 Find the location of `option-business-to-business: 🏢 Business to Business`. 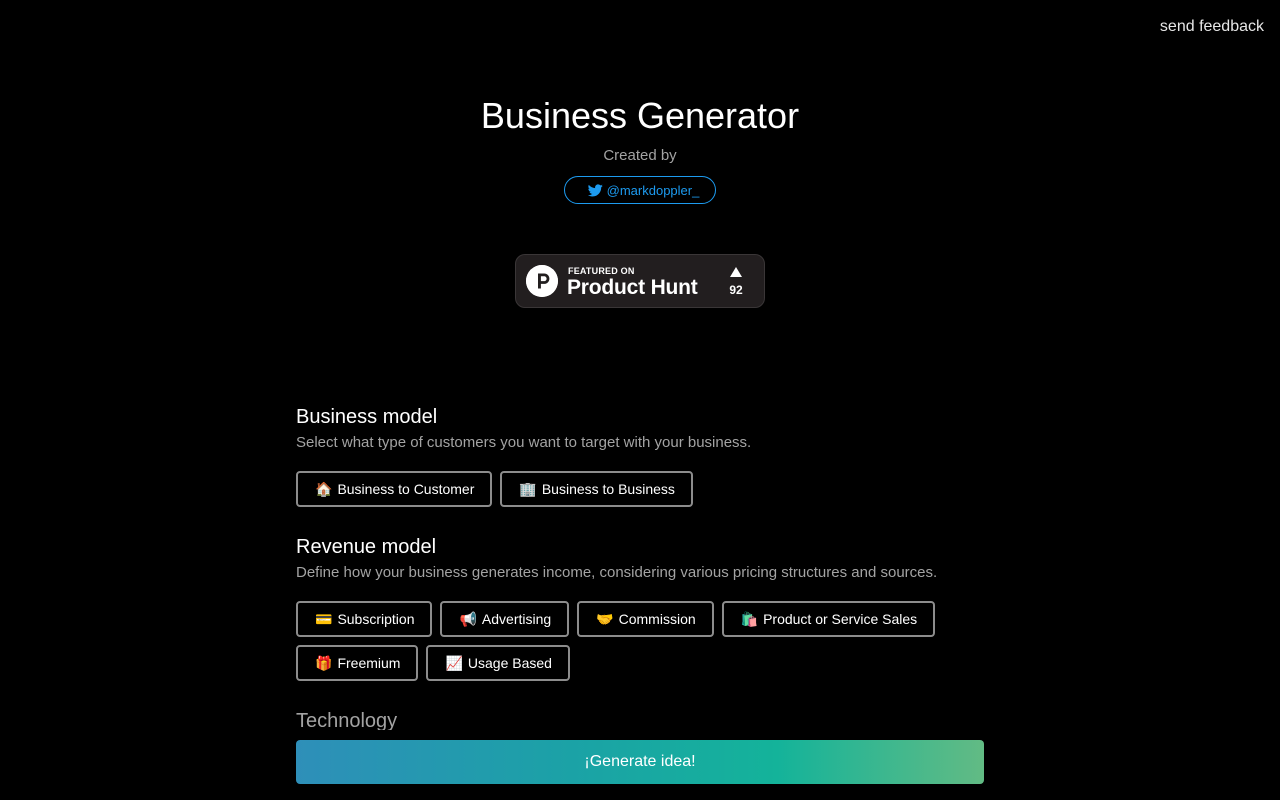

option-business-to-business: 🏢 Business to Business is located at coordinates (596, 489).